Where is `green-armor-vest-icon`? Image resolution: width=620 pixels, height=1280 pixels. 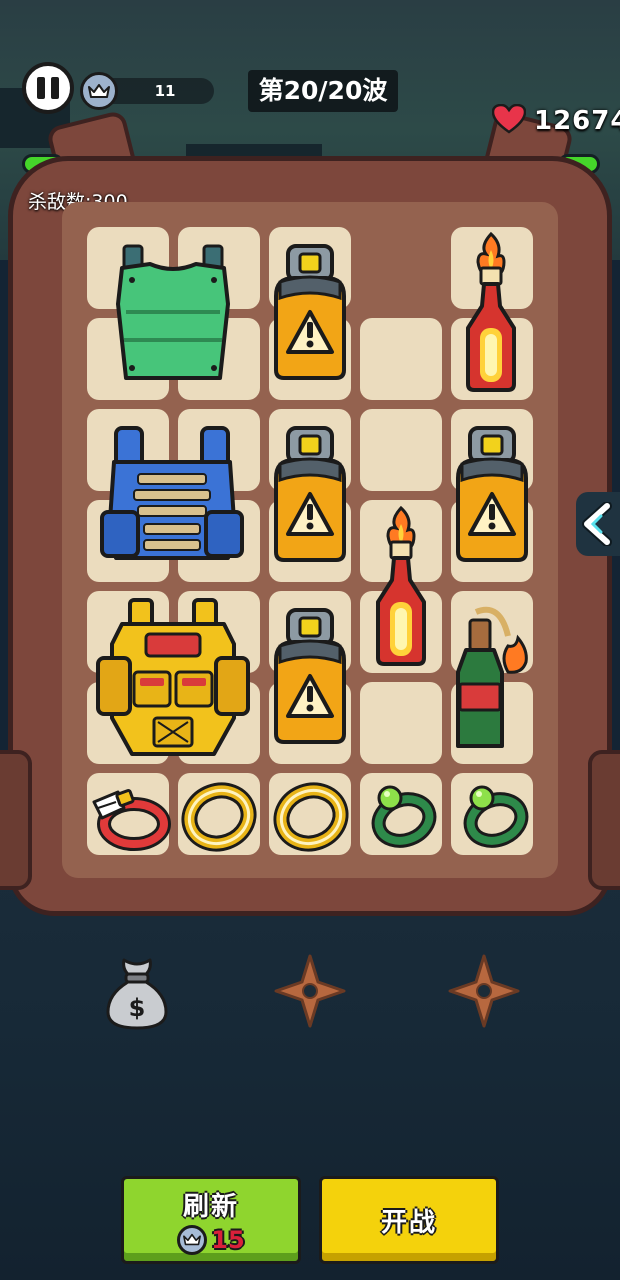 green-armor-vest-icon is located at coordinates (173, 313).